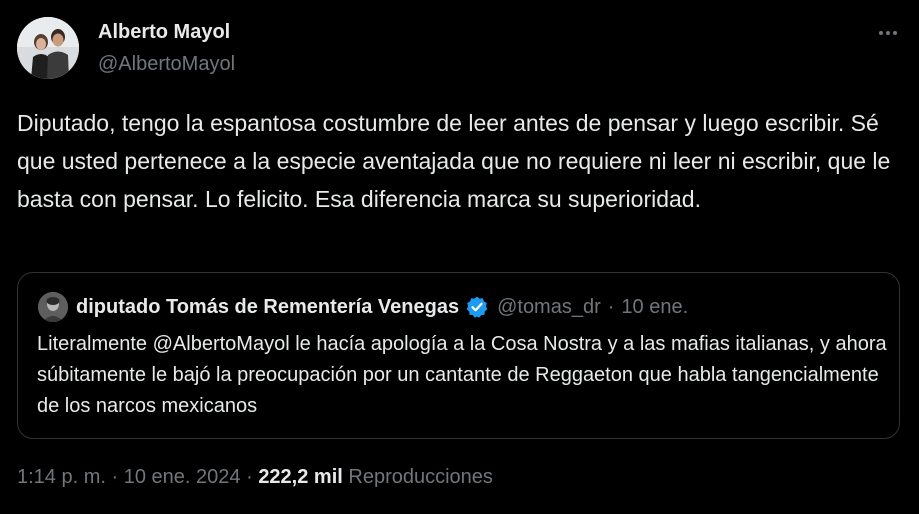 The height and width of the screenshot is (514, 919). I want to click on more-options-button, so click(888, 33).